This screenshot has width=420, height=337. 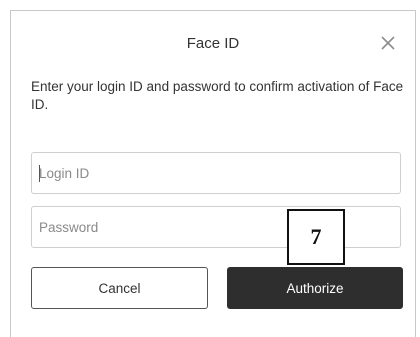 I want to click on login-id-input, so click(x=216, y=173).